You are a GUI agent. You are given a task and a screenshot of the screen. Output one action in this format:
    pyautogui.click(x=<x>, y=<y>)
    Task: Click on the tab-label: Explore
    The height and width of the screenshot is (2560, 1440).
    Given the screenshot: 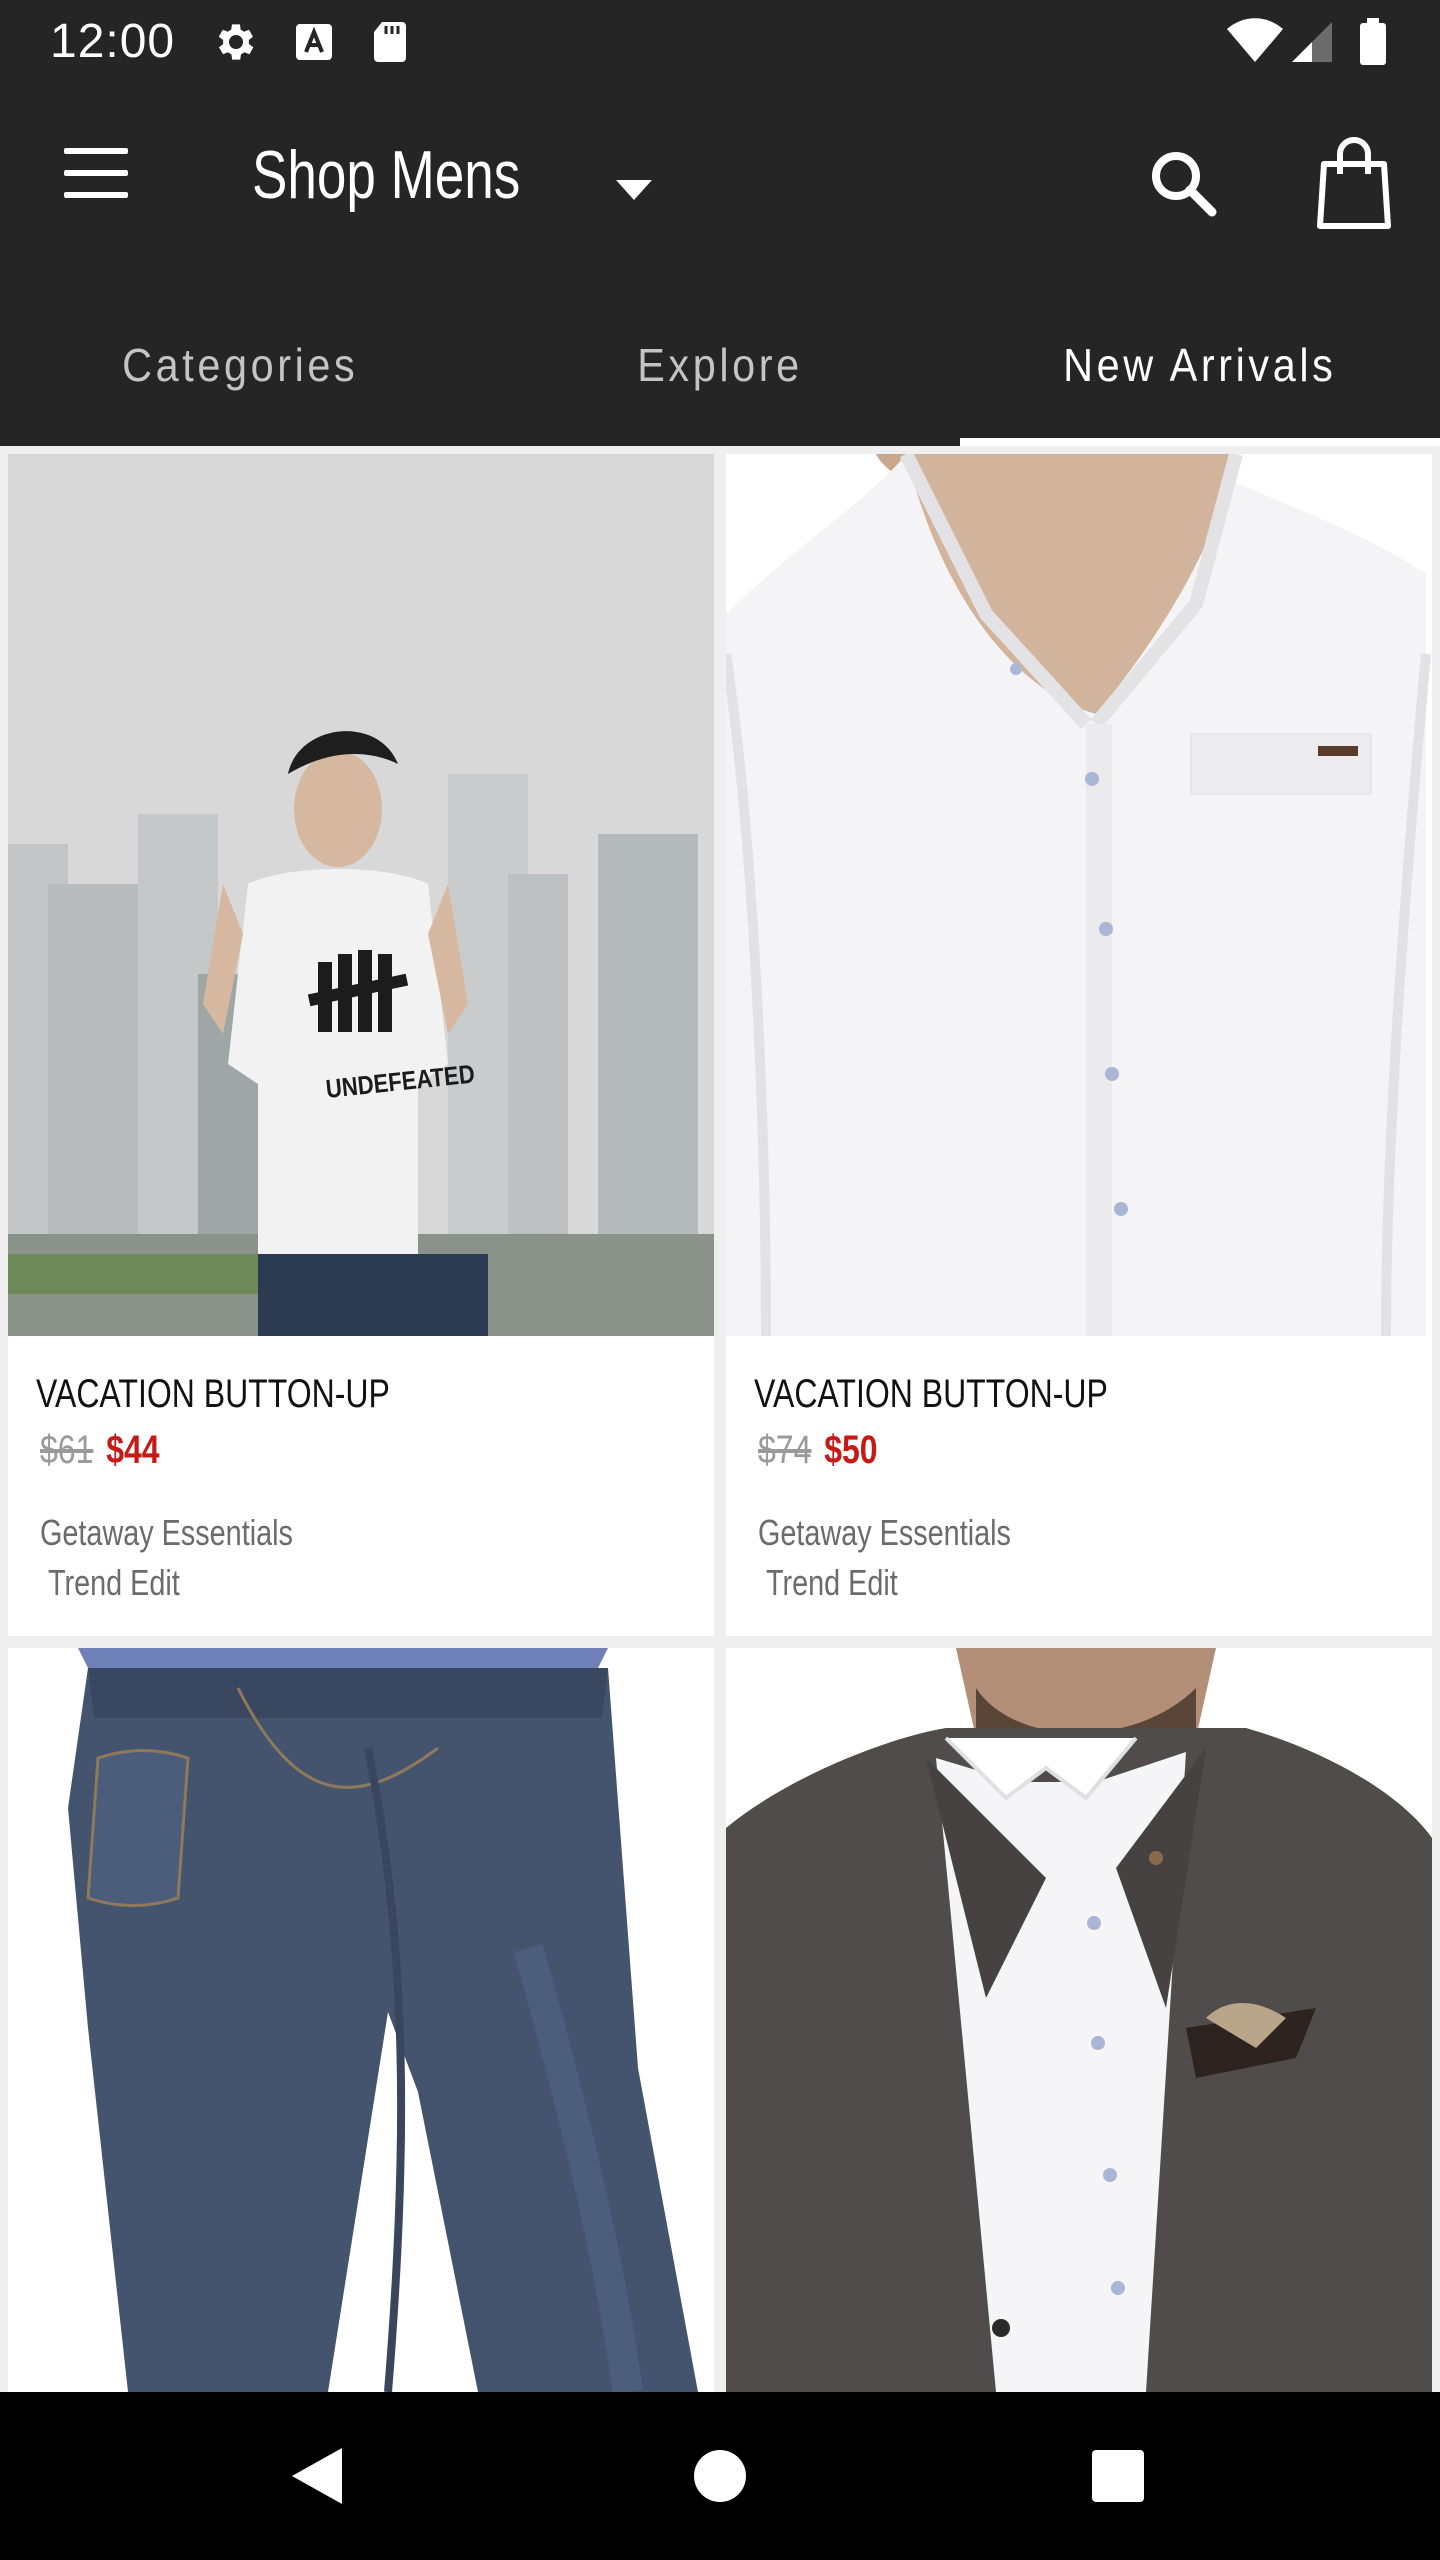 What is the action you would take?
    pyautogui.click(x=720, y=365)
    